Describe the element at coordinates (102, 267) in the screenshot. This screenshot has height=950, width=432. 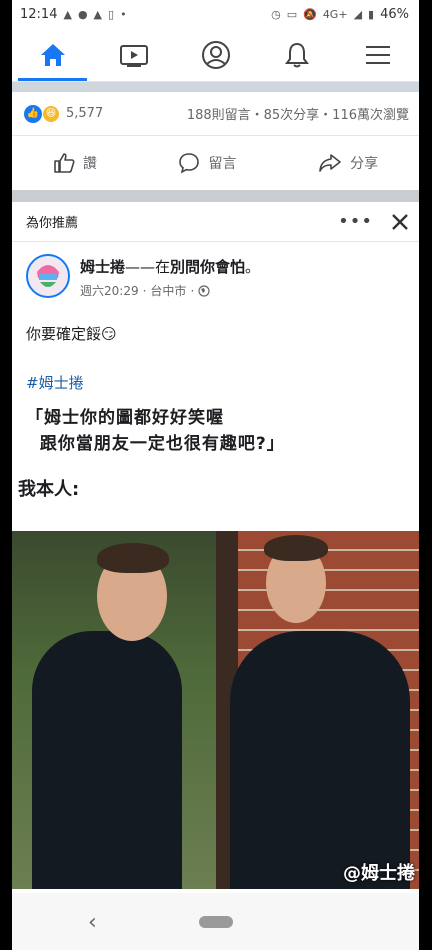
I see `author-name: 姆士捲` at that location.